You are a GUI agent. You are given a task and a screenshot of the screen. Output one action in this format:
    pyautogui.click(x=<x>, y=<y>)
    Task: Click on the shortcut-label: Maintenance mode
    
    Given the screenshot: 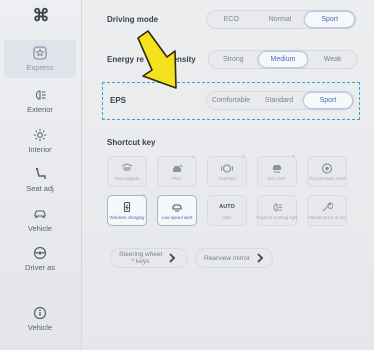 What is the action you would take?
    pyautogui.click(x=327, y=217)
    